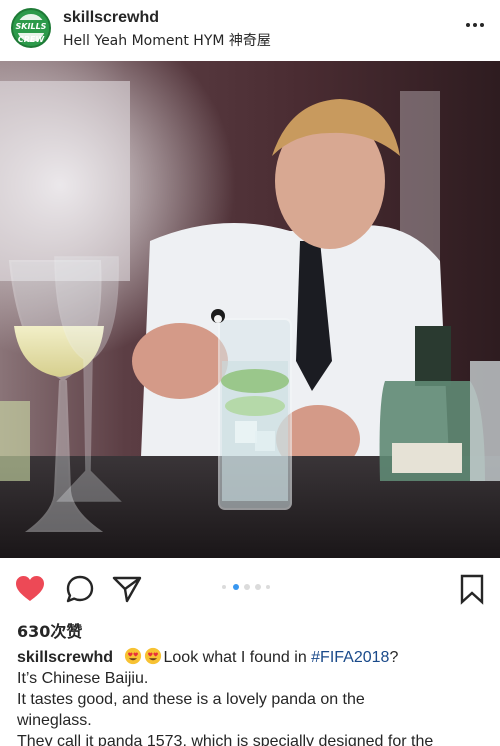  Describe the element at coordinates (83, 678) in the screenshot. I see `caption-line: It’s Chinese Baijiu.` at that location.